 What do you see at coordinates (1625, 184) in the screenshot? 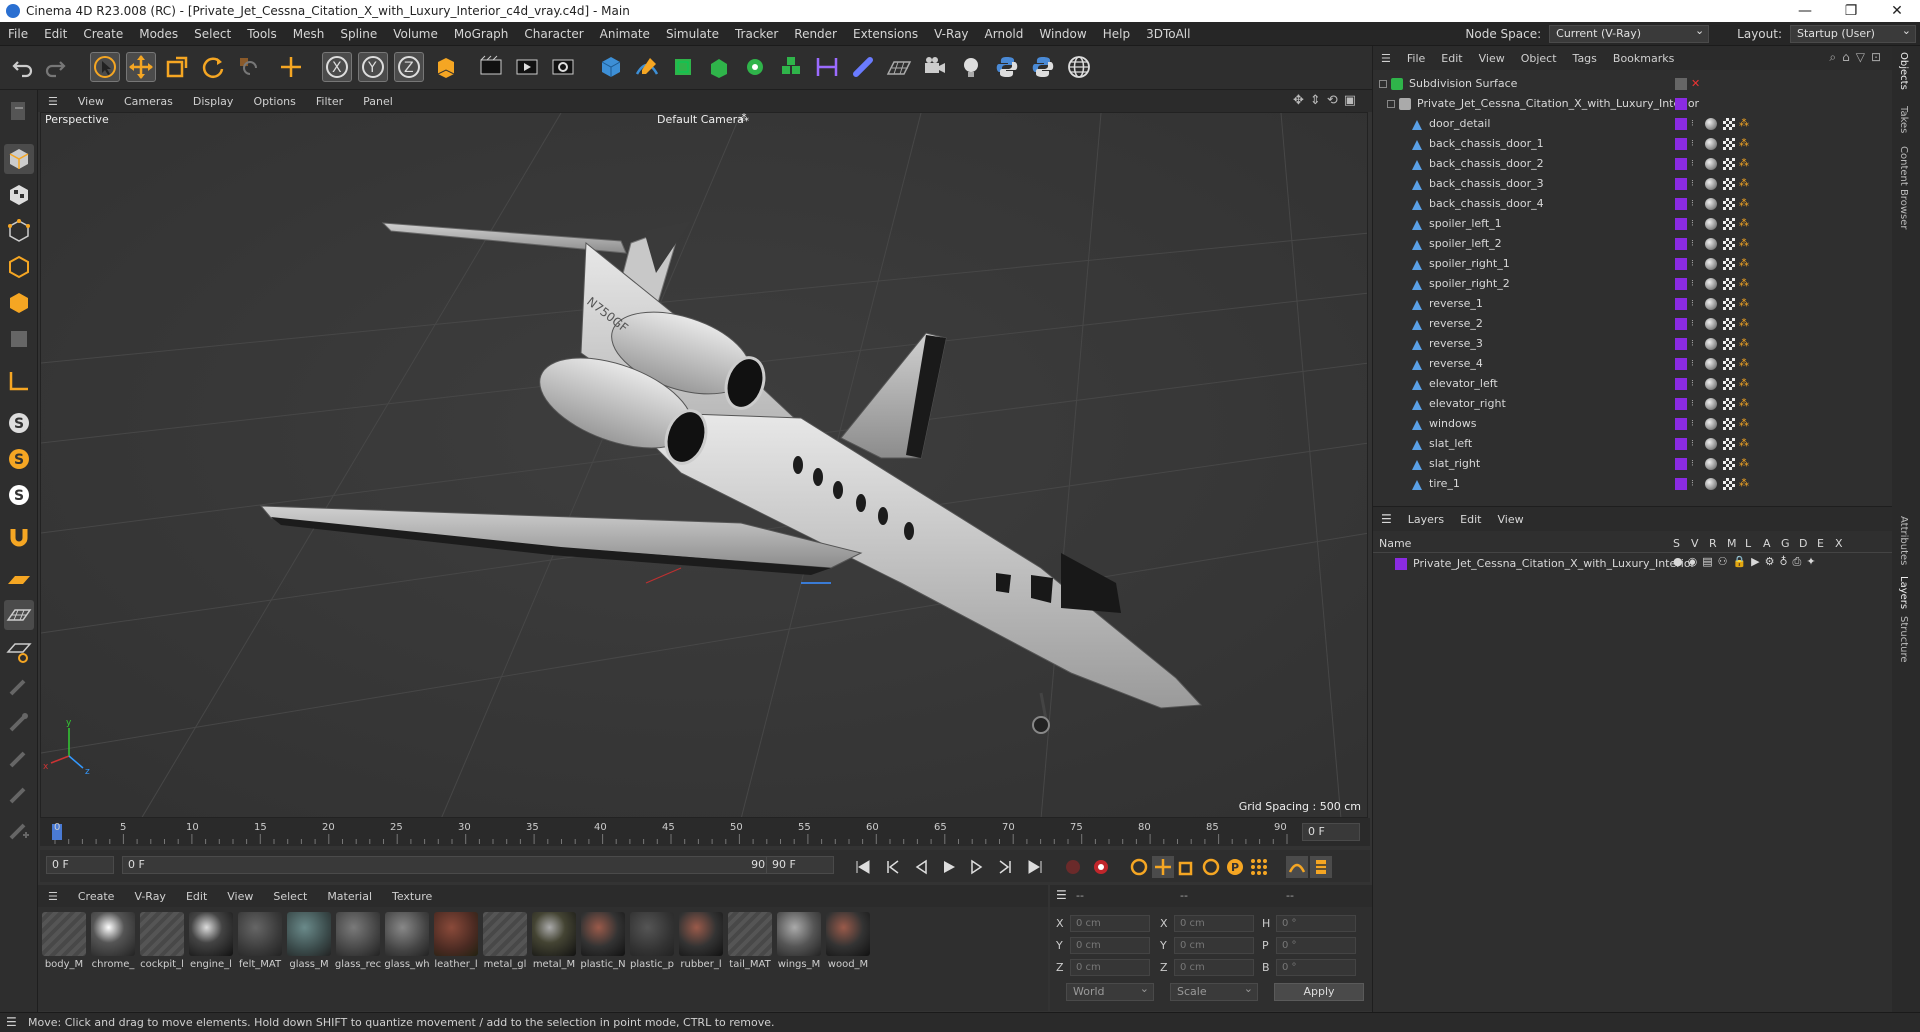
I see `object-row-back-chassis-door-3: back_chassis_door_3 ⁝ ⁂` at bounding box center [1625, 184].